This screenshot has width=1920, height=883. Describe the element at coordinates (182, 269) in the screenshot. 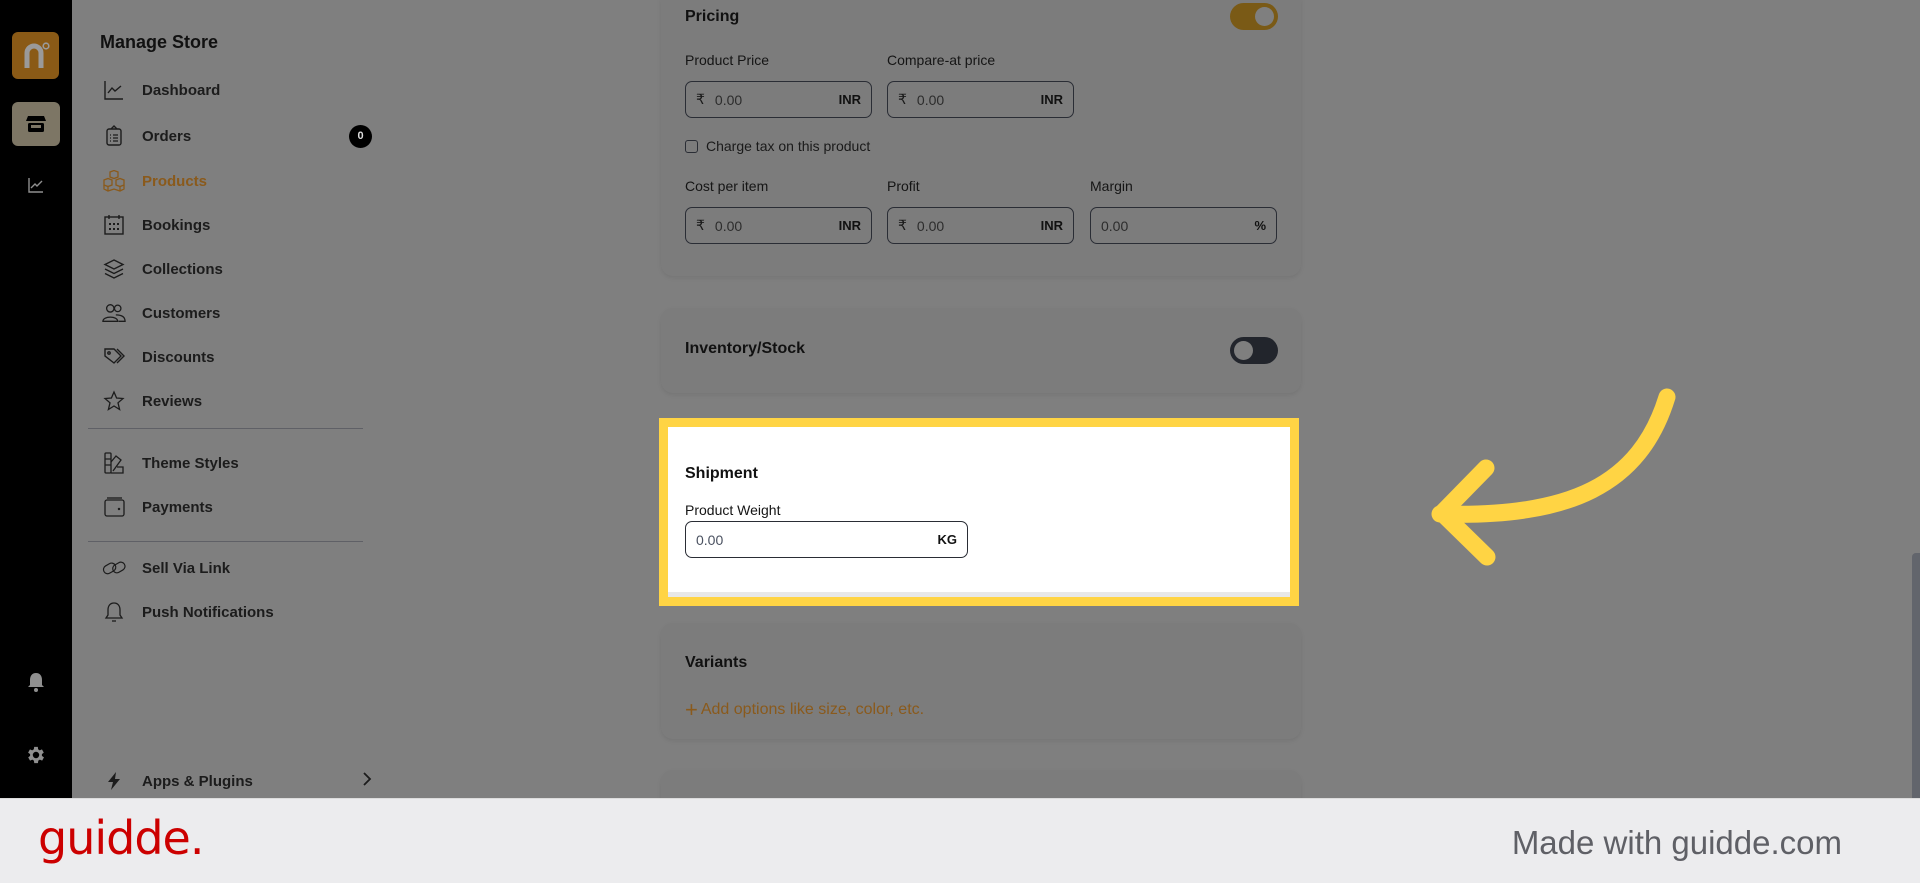

I see `sidebar-item-label: Collections` at that location.